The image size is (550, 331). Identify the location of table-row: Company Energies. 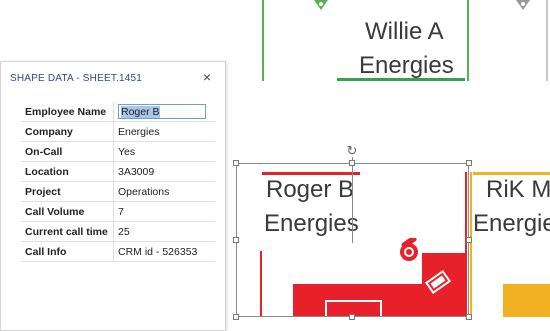
(118, 131).